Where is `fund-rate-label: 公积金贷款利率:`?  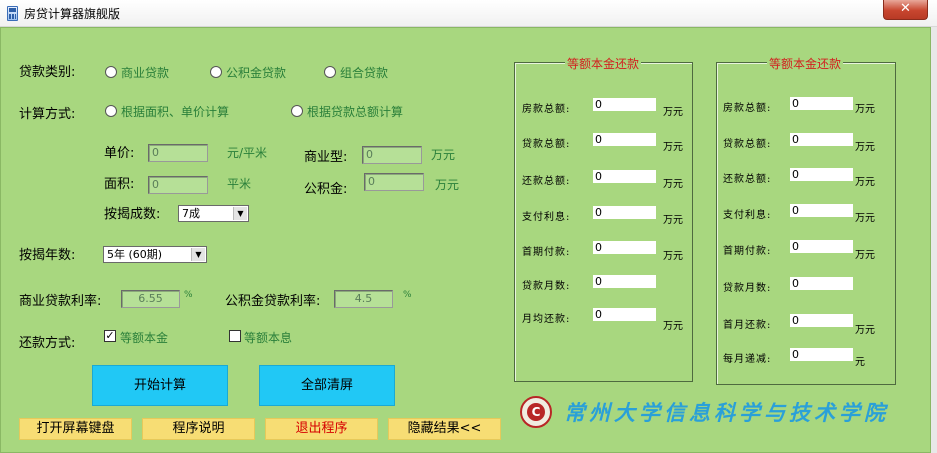
fund-rate-label: 公积金贷款利率: is located at coordinates (273, 301).